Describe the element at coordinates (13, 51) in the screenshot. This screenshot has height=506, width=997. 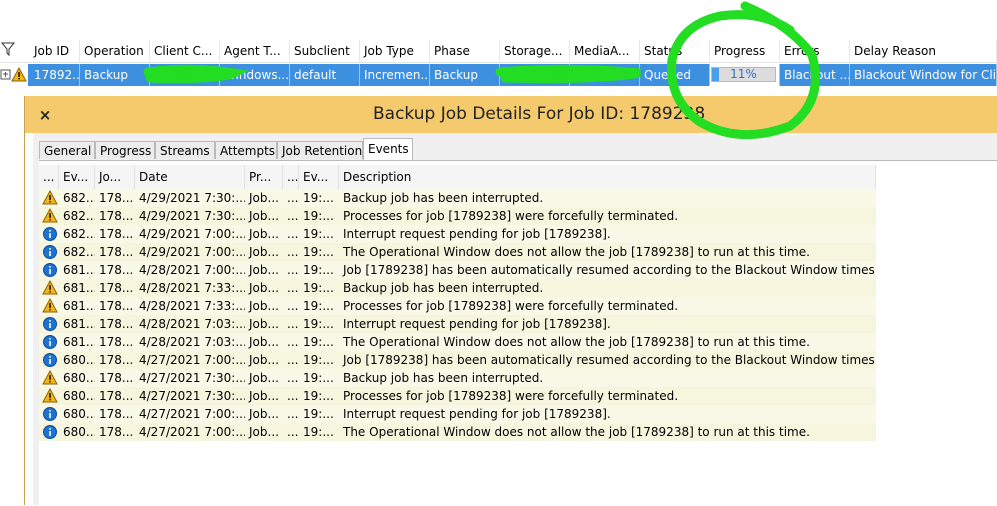
I see `filter-icon` at that location.